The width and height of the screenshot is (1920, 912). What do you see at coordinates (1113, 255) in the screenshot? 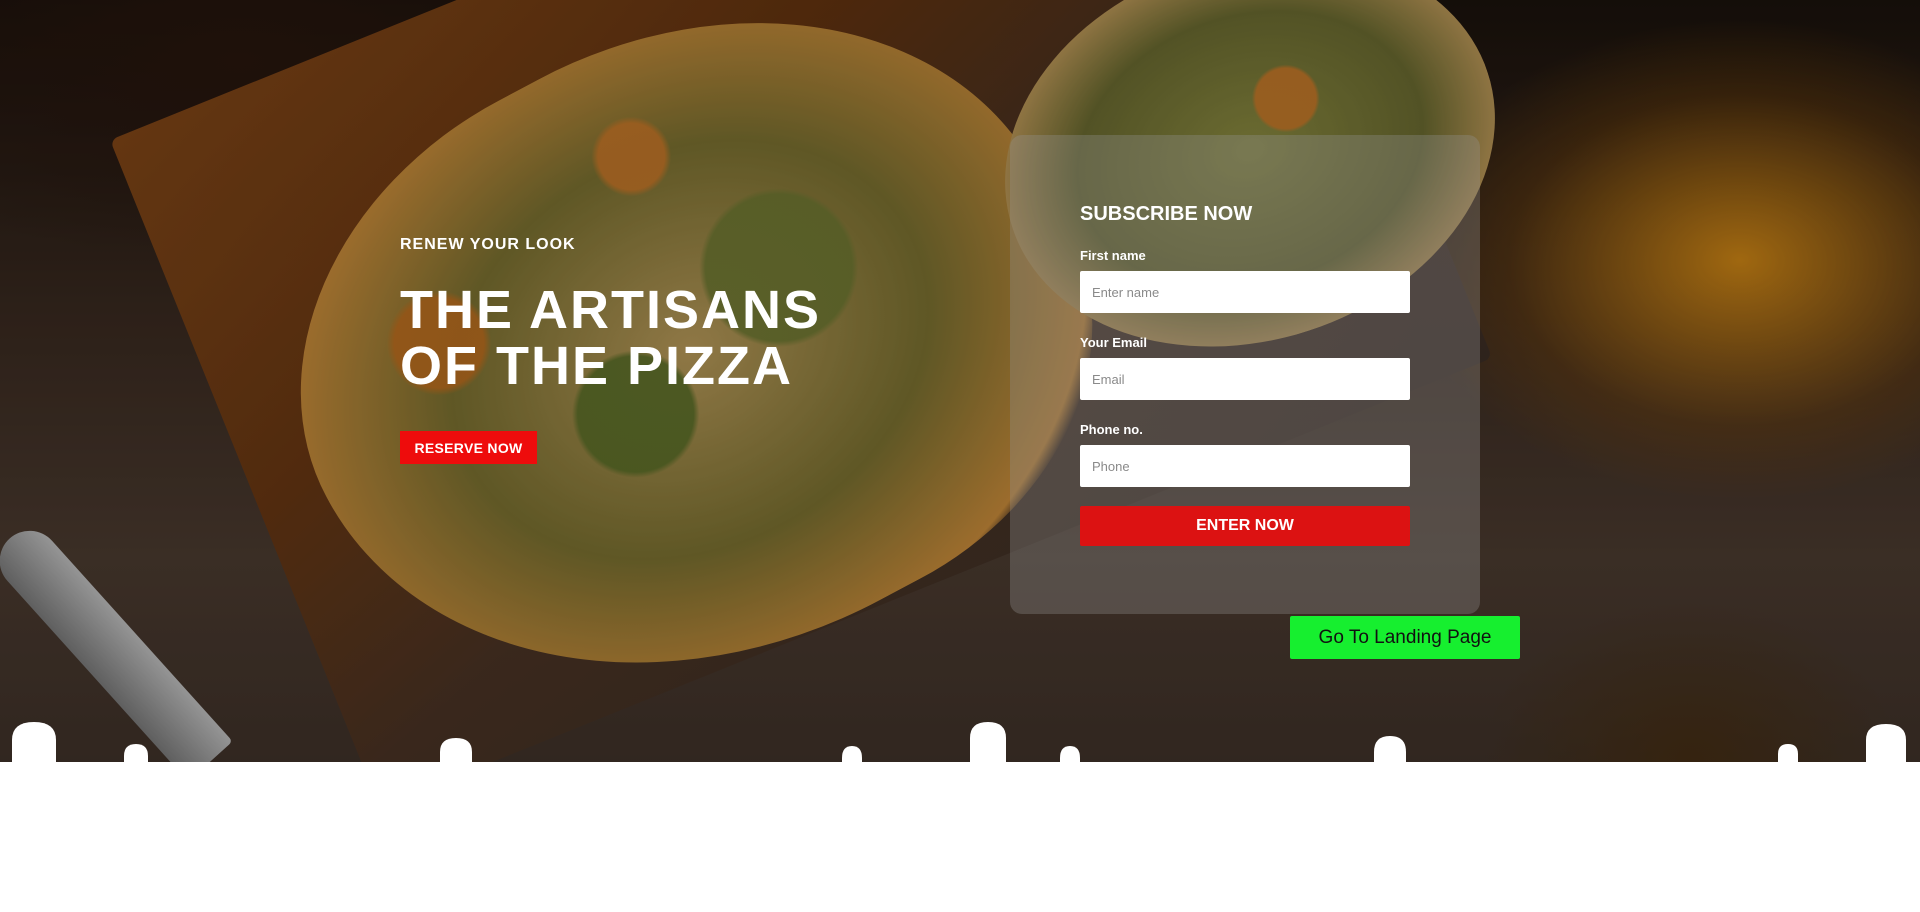
I see `first-name-label: First name` at bounding box center [1113, 255].